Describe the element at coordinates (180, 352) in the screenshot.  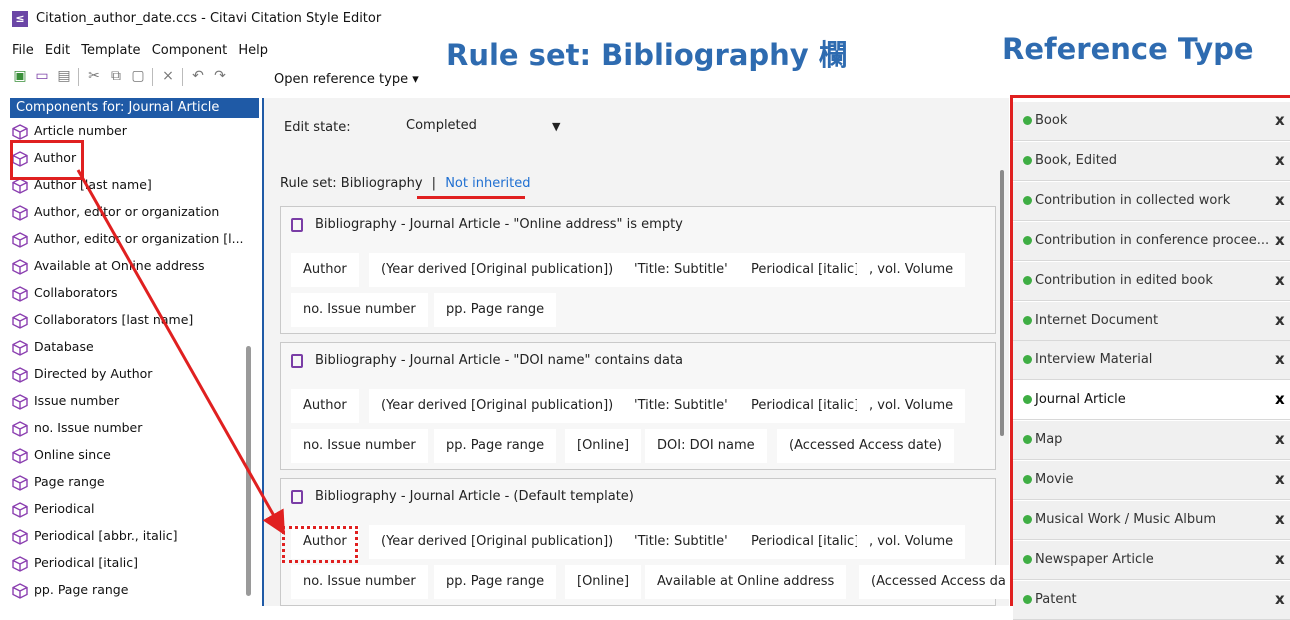
I see `annotation-arrow` at that location.